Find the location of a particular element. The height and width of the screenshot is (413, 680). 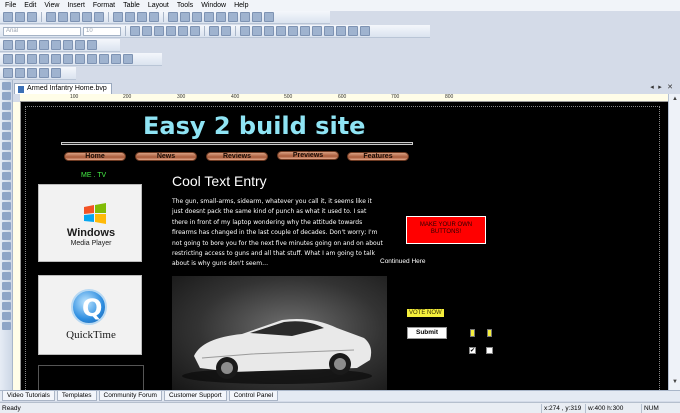

refresh-icon is located at coordinates (8, 73).